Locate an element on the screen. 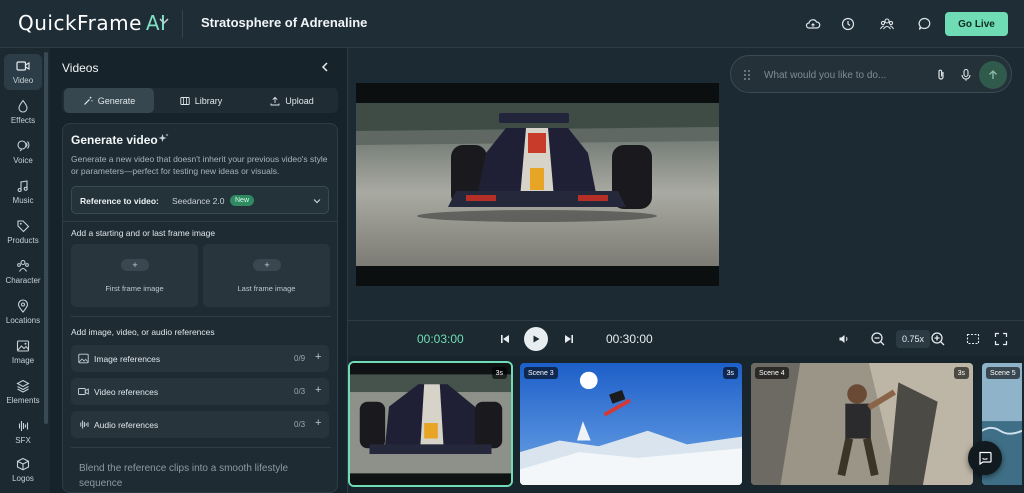 Image resolution: width=1024 pixels, height=493 pixels. collaborators-icon is located at coordinates (887, 24).